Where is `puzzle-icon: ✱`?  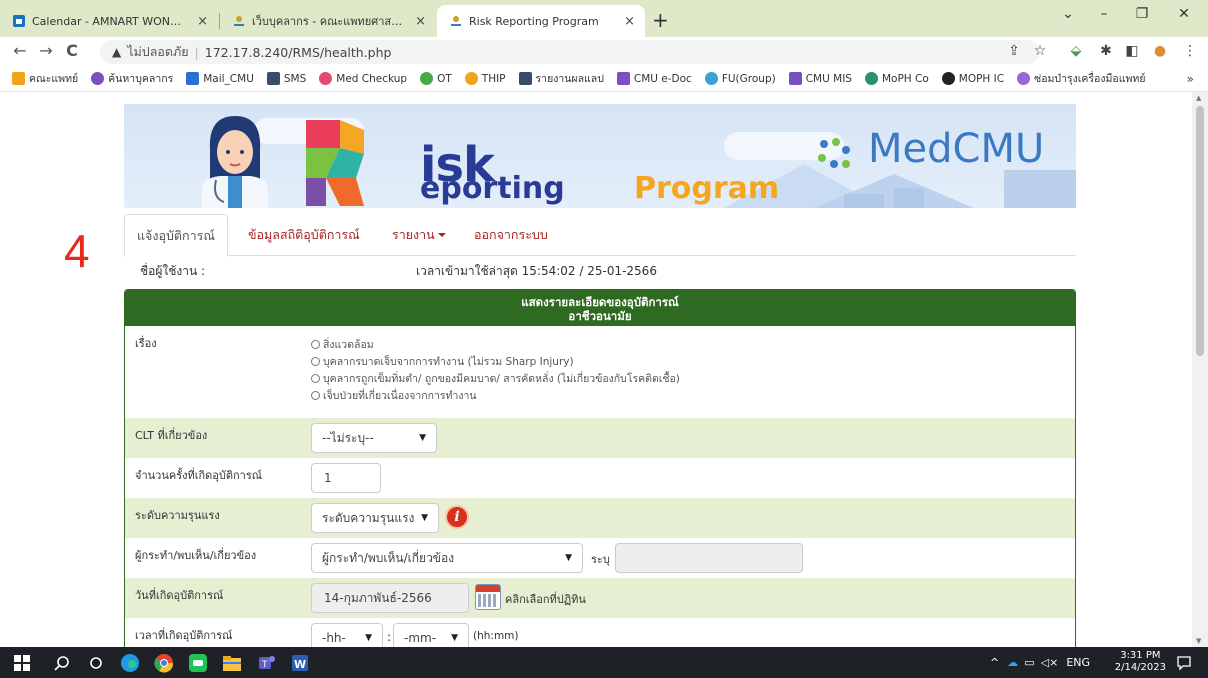
puzzle-icon: ✱ is located at coordinates (1106, 51).